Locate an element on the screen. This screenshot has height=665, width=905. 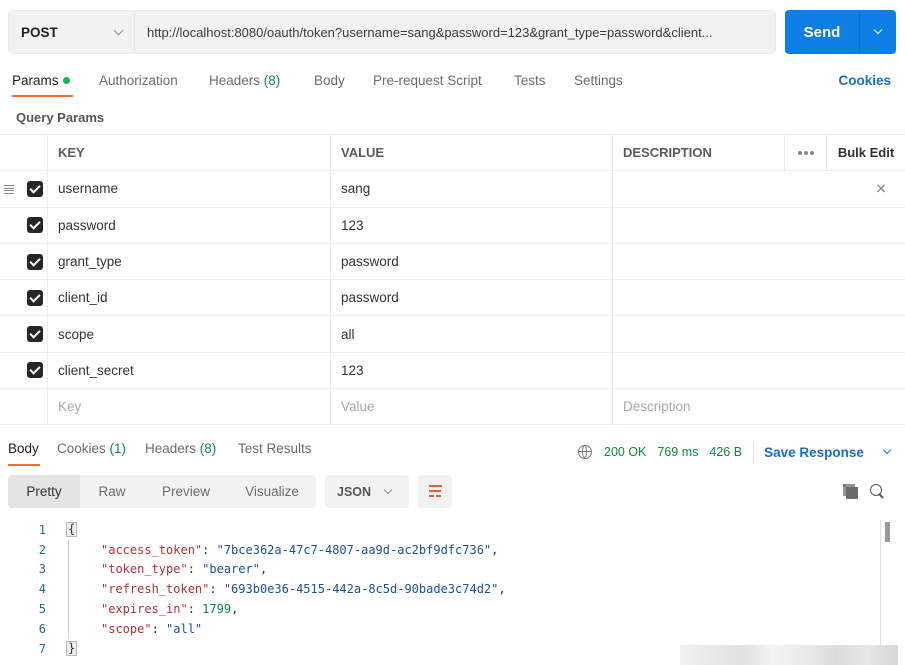
status-code: 200 OK is located at coordinates (625, 452).